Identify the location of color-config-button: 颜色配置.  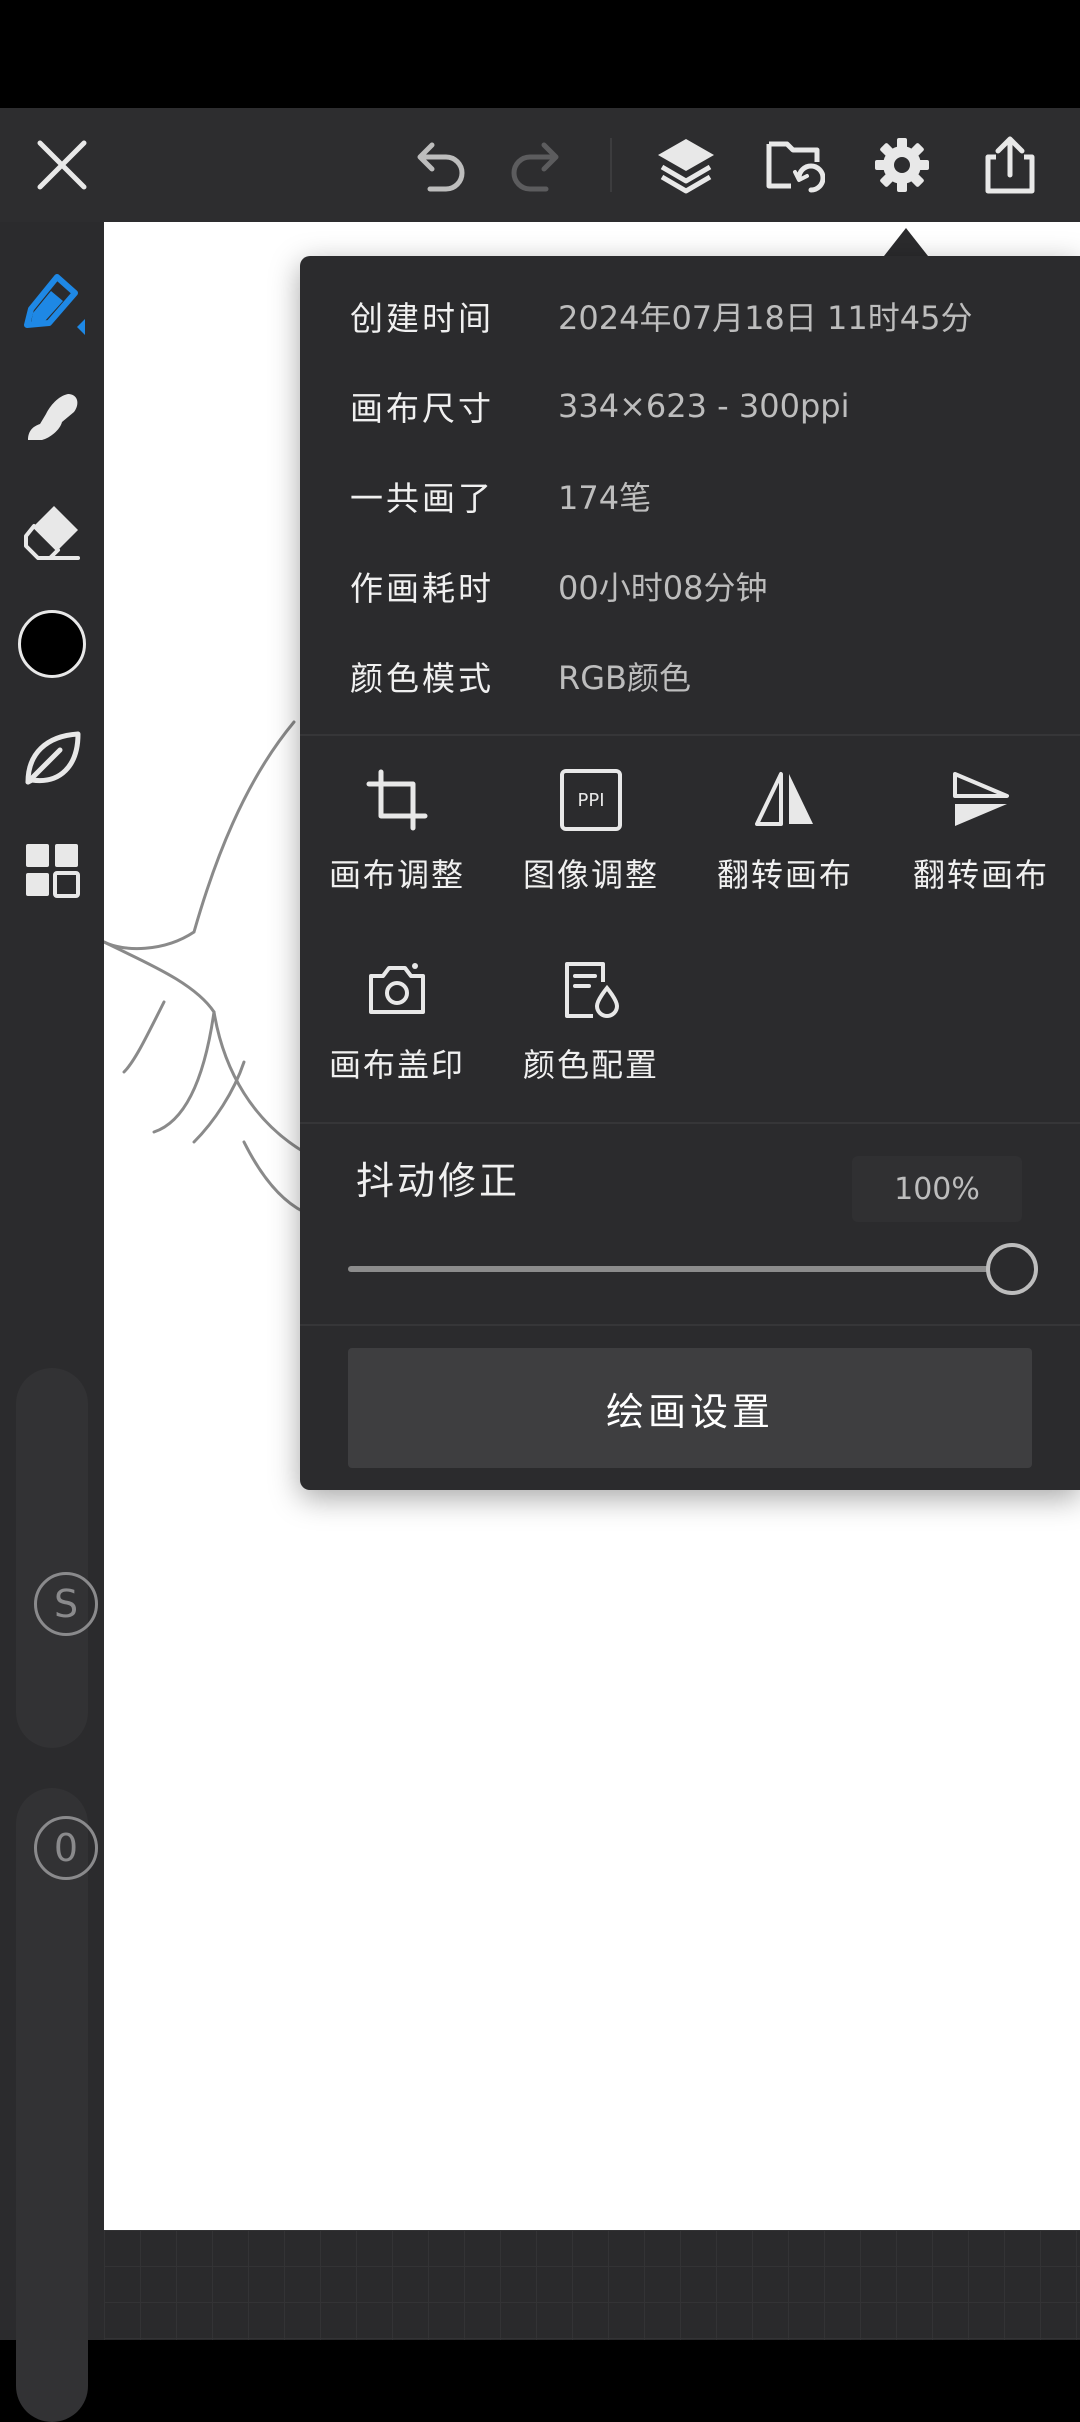
(591, 1025).